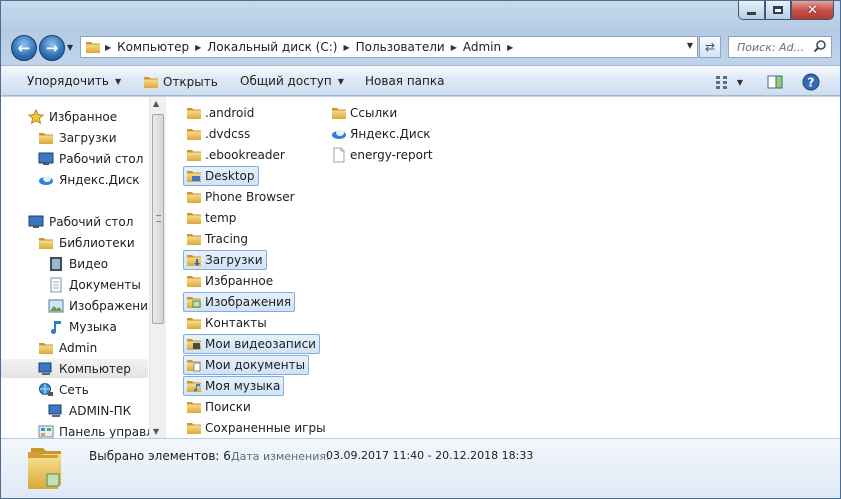  Describe the element at coordinates (751, 10) in the screenshot. I see `minimize-button` at that location.